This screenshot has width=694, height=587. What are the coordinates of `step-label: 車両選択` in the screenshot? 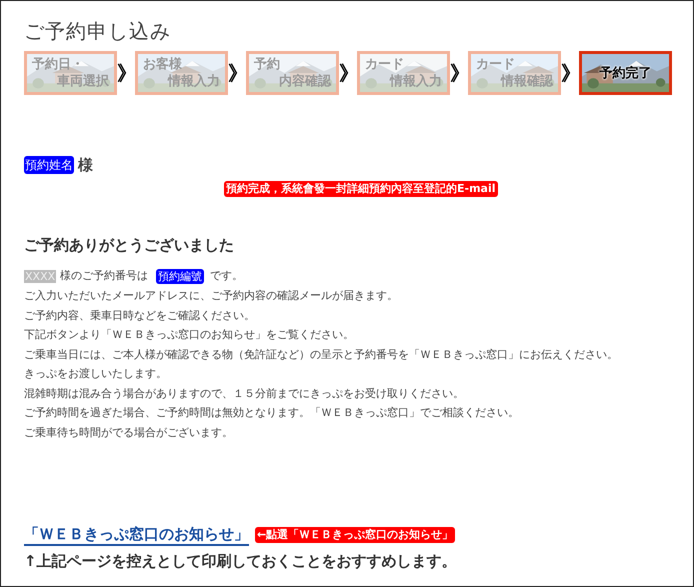 It's located at (82, 81).